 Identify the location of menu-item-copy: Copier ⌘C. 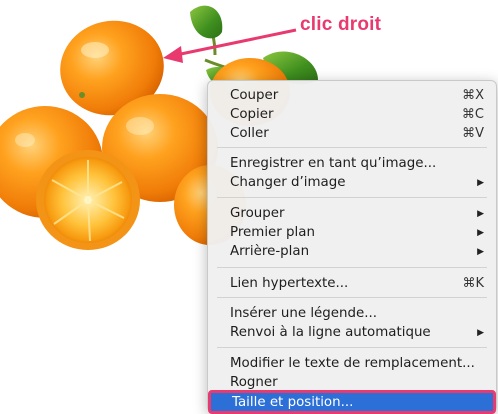
(352, 114).